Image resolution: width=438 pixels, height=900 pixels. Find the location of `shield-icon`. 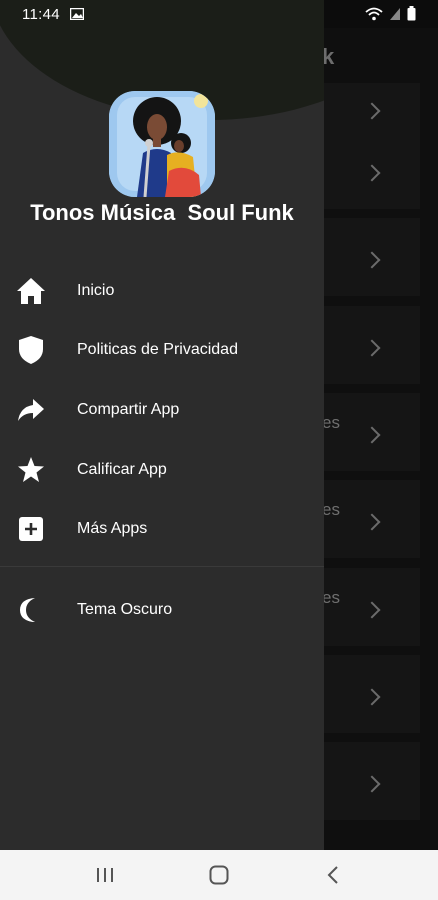

shield-icon is located at coordinates (31, 350).